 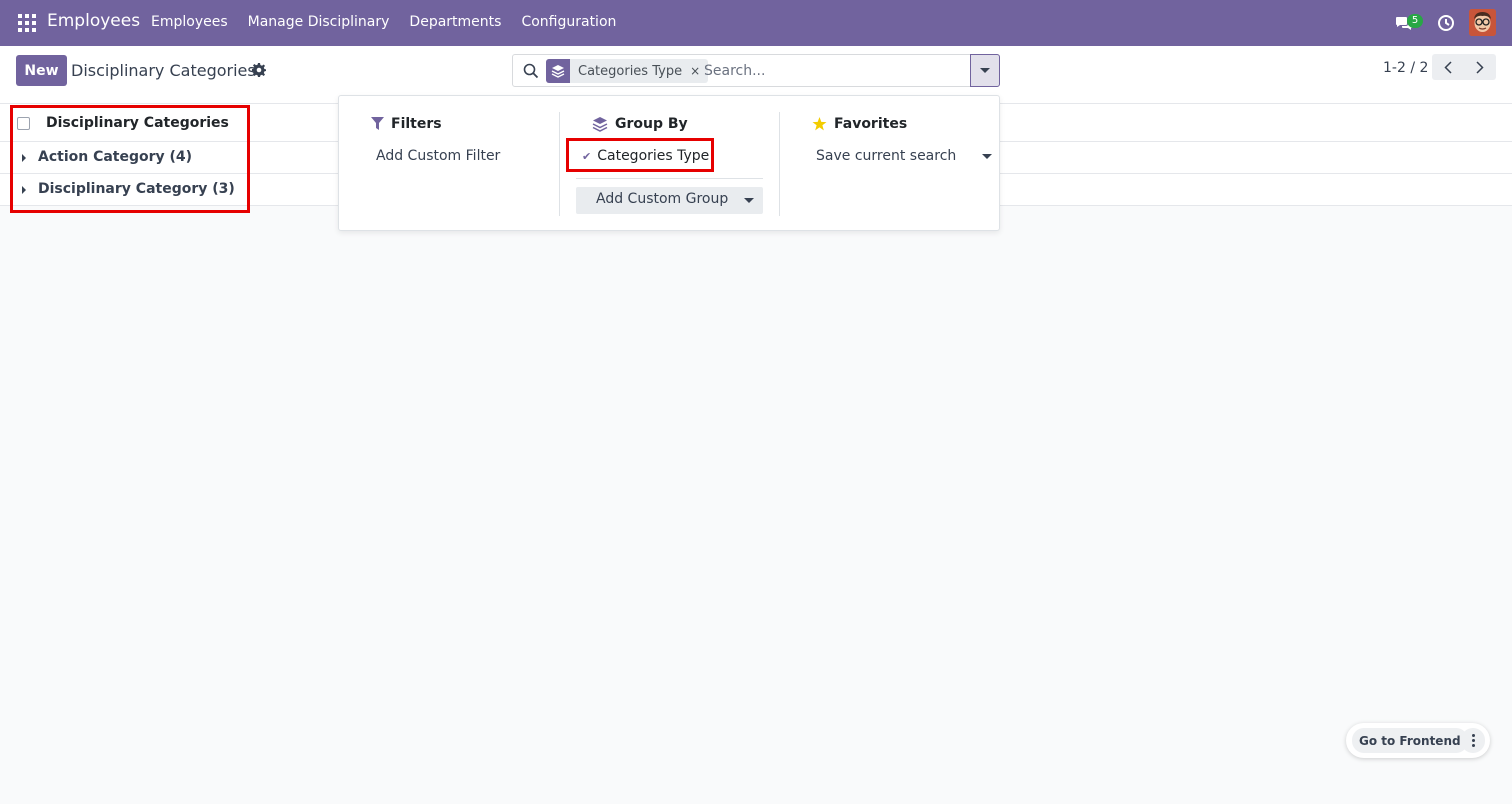 What do you see at coordinates (662, 199) in the screenshot?
I see `add-custom-group-label: Add Custom Group` at bounding box center [662, 199].